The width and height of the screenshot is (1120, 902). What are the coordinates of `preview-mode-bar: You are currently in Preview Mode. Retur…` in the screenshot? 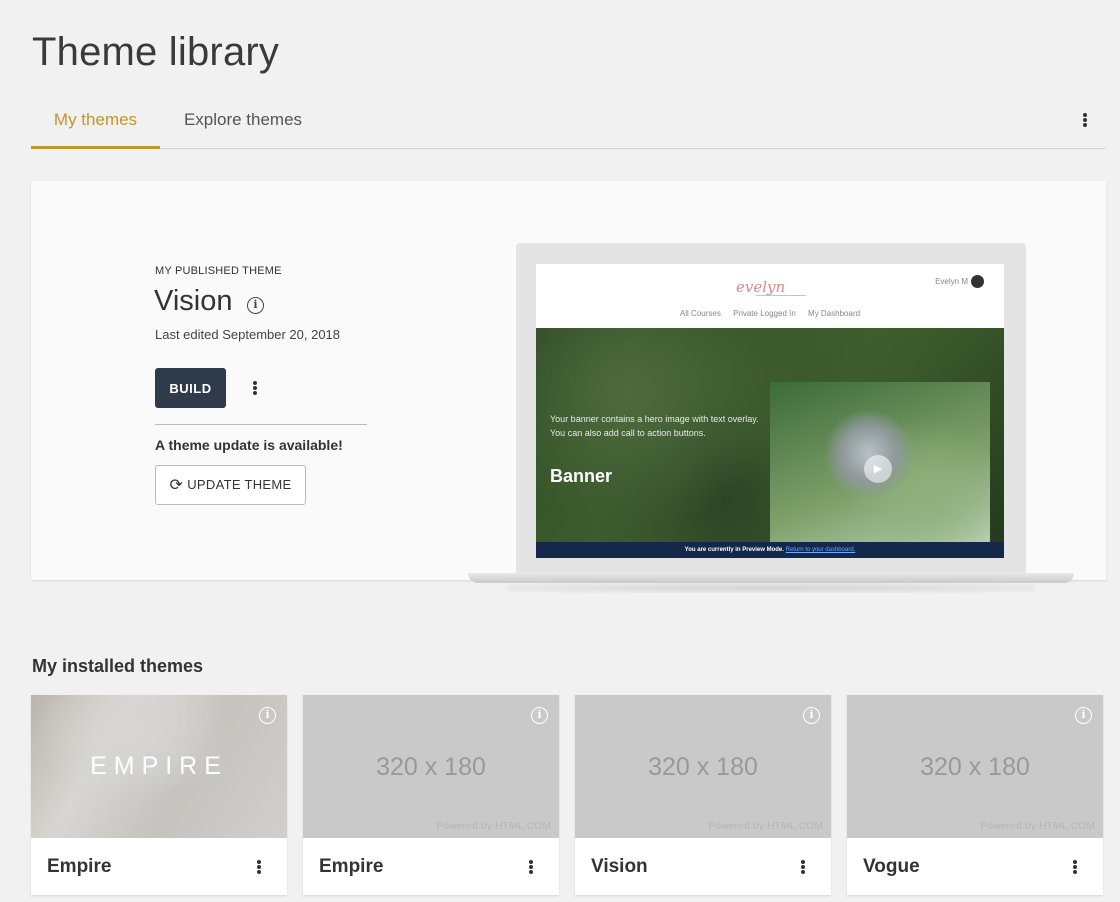 It's located at (770, 550).